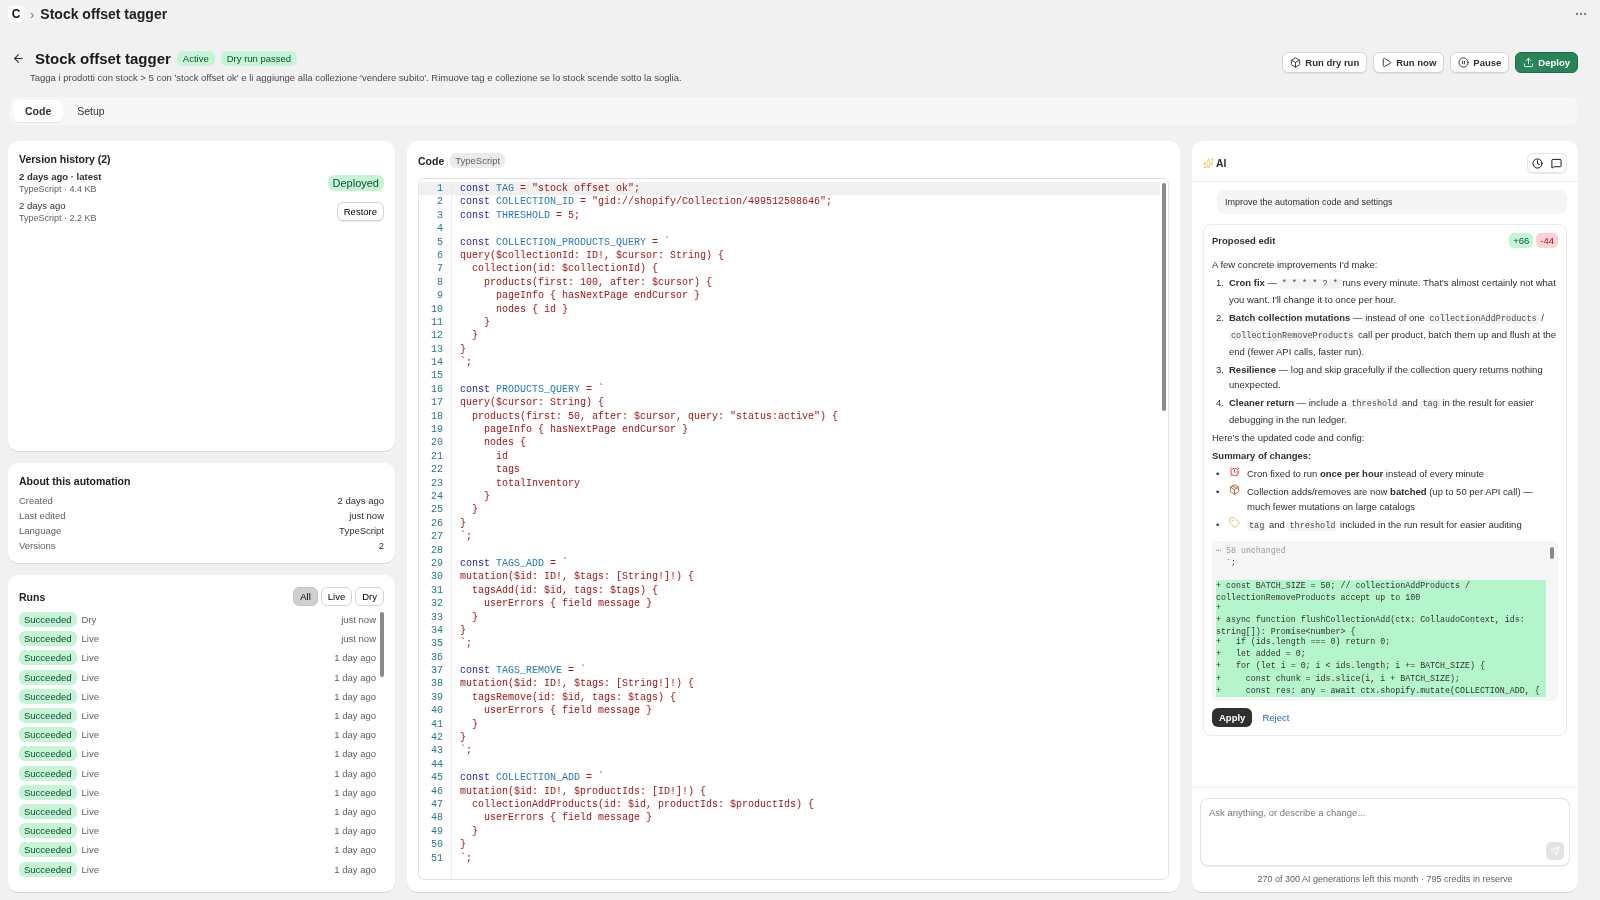  Describe the element at coordinates (437, 389) in the screenshot. I see `line-number: 16` at that location.